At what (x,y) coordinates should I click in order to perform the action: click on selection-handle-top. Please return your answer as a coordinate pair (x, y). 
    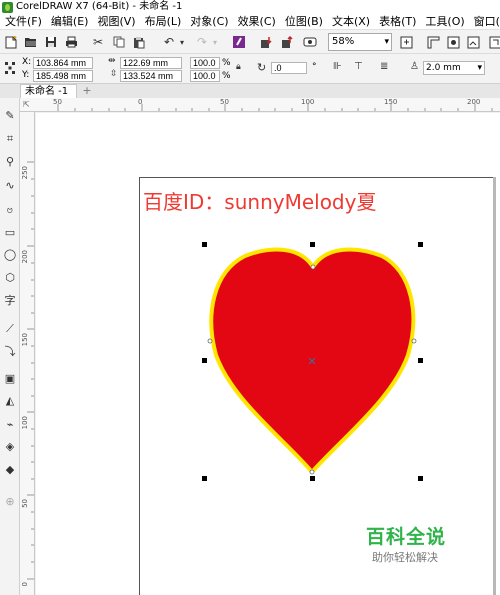
    Looking at the image, I should click on (312, 244).